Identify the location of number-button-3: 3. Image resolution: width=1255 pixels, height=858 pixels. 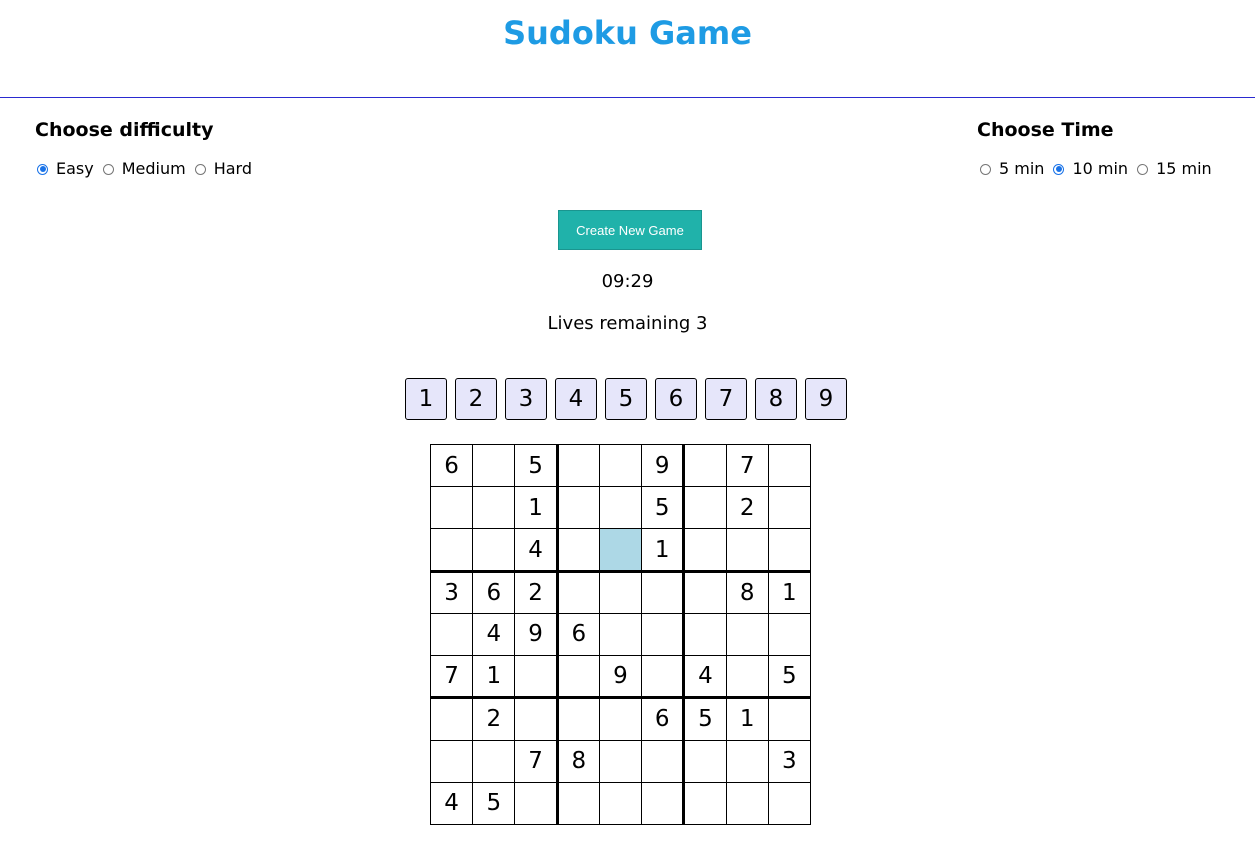
(526, 399).